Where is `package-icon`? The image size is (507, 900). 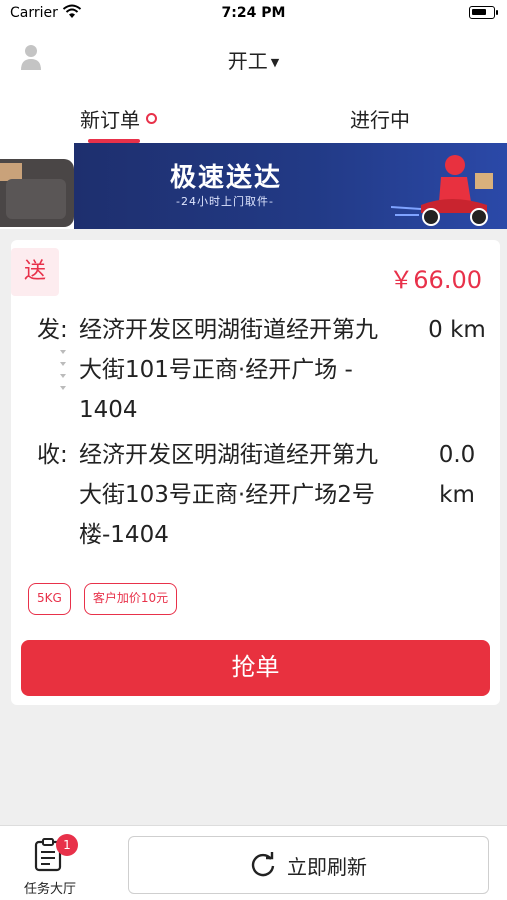 package-icon is located at coordinates (33, 191).